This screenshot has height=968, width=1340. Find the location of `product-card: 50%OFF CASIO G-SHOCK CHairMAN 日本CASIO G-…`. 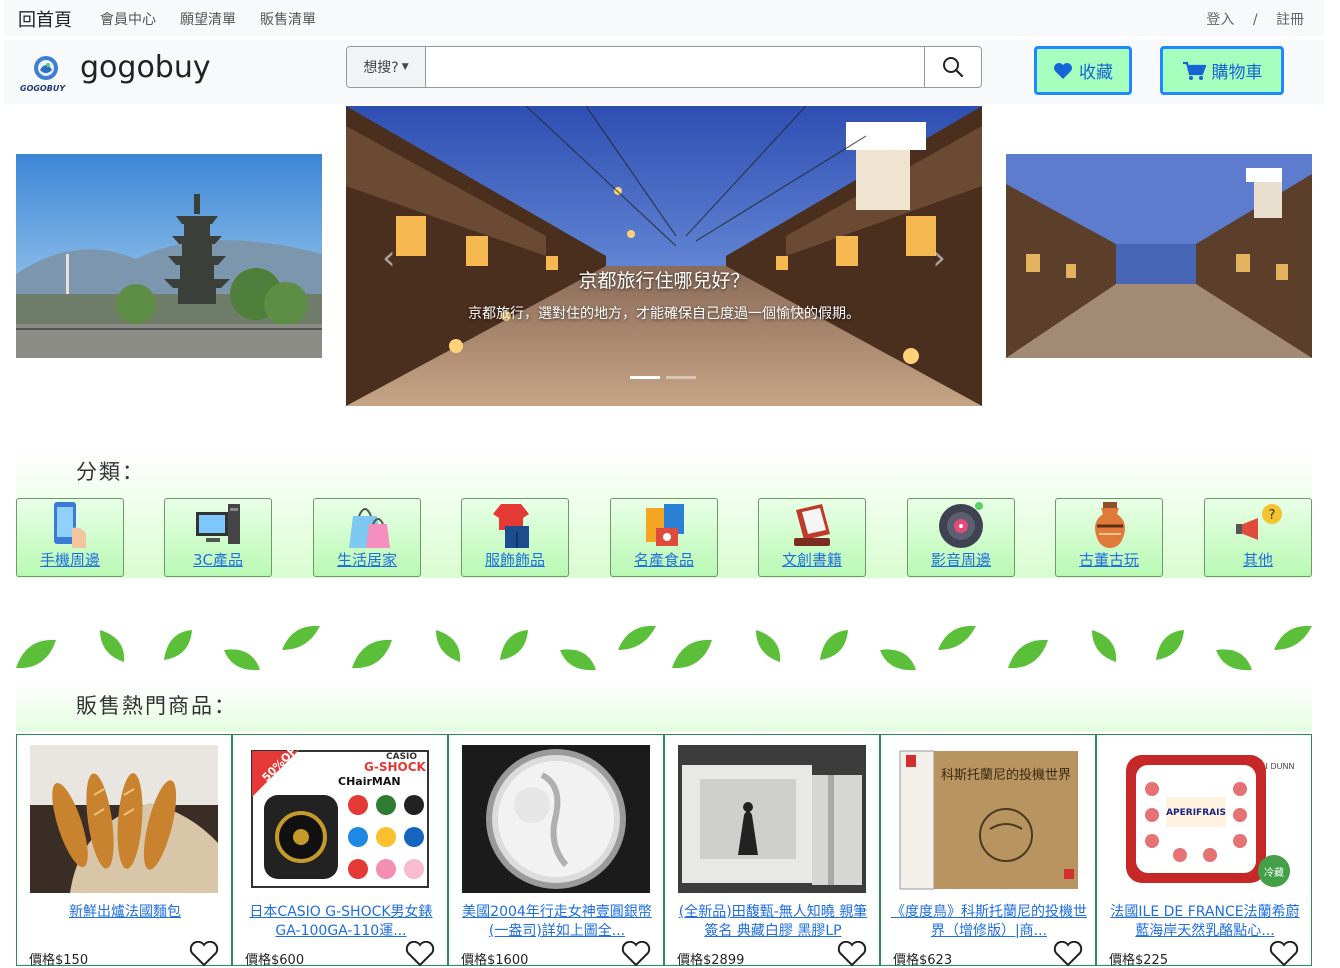

product-card: 50%OFF CASIO G-SHOCK CHairMAN 日本CASIO G-… is located at coordinates (340, 851).